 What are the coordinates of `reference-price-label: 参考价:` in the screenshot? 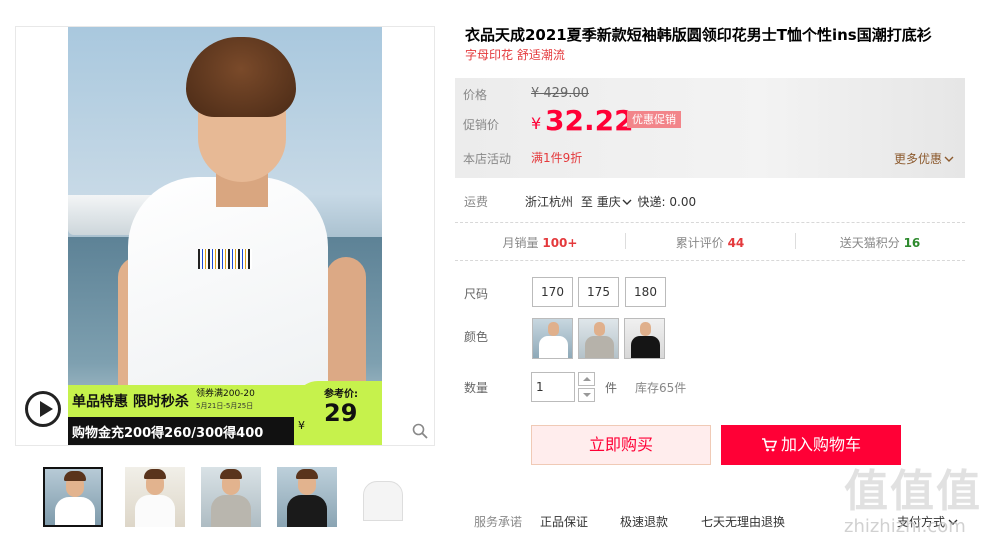 It's located at (341, 394).